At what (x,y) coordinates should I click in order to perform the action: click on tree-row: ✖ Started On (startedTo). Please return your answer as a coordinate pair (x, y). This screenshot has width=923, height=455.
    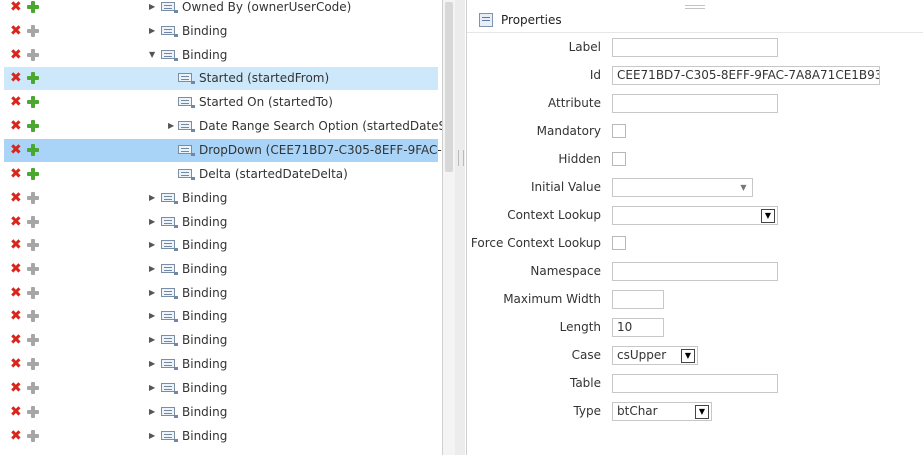
    Looking at the image, I should click on (221, 102).